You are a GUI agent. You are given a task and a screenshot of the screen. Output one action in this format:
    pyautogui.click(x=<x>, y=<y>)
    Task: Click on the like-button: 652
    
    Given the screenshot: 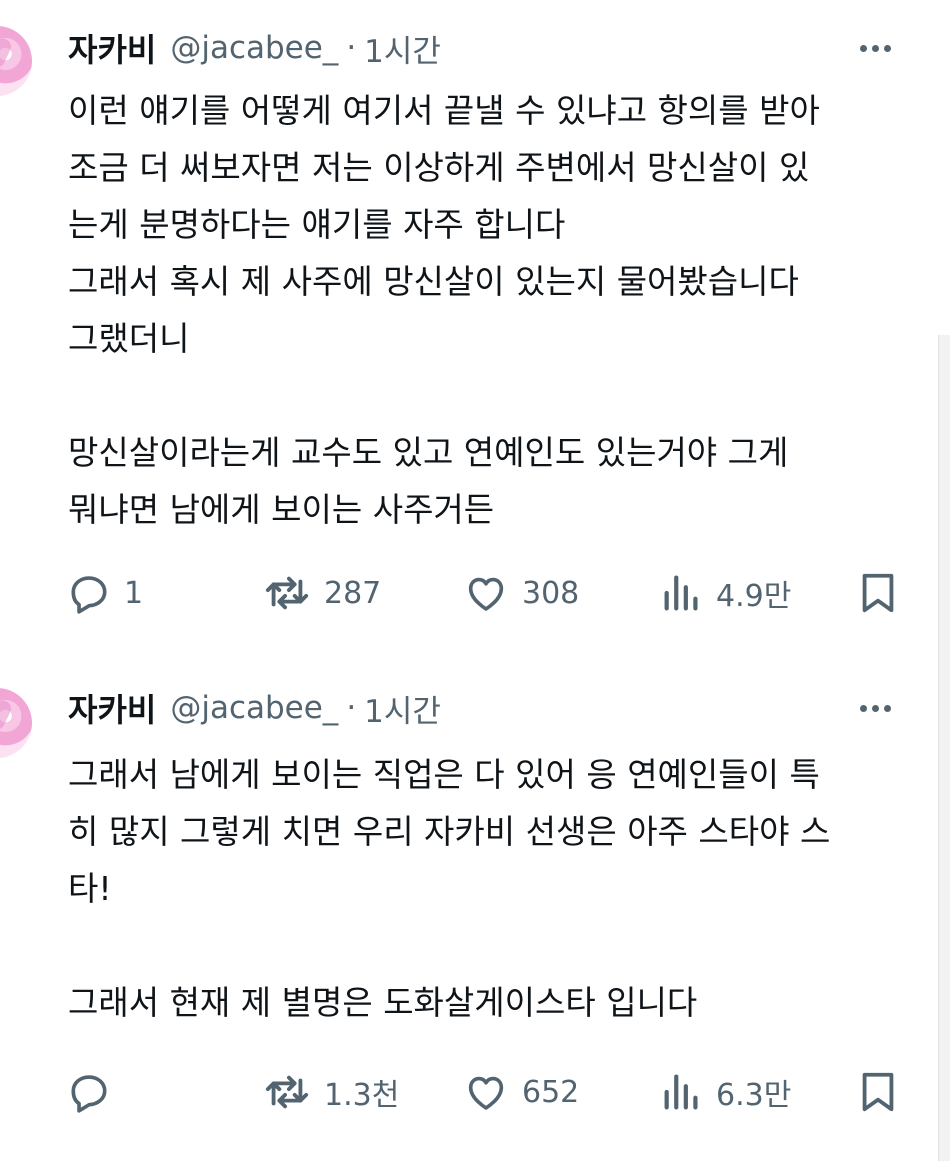 What is the action you would take?
    pyautogui.click(x=520, y=1092)
    